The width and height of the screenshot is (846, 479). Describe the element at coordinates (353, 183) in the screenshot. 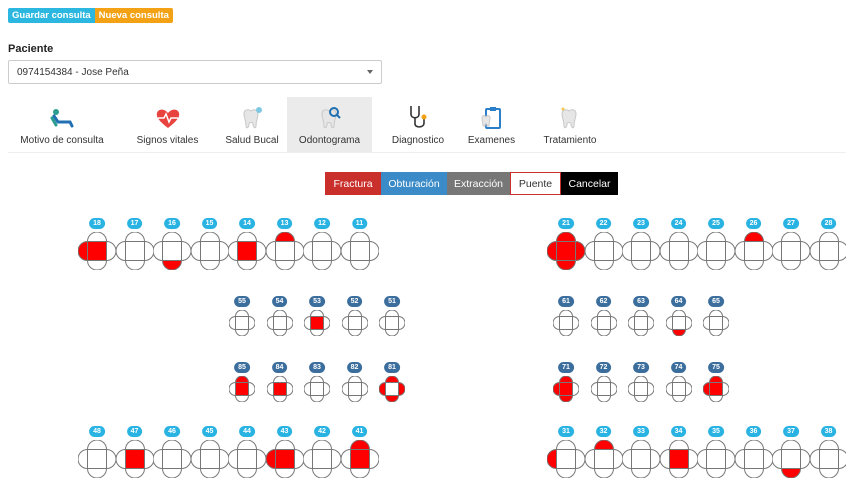

I see `fractura-button: Fractura` at that location.